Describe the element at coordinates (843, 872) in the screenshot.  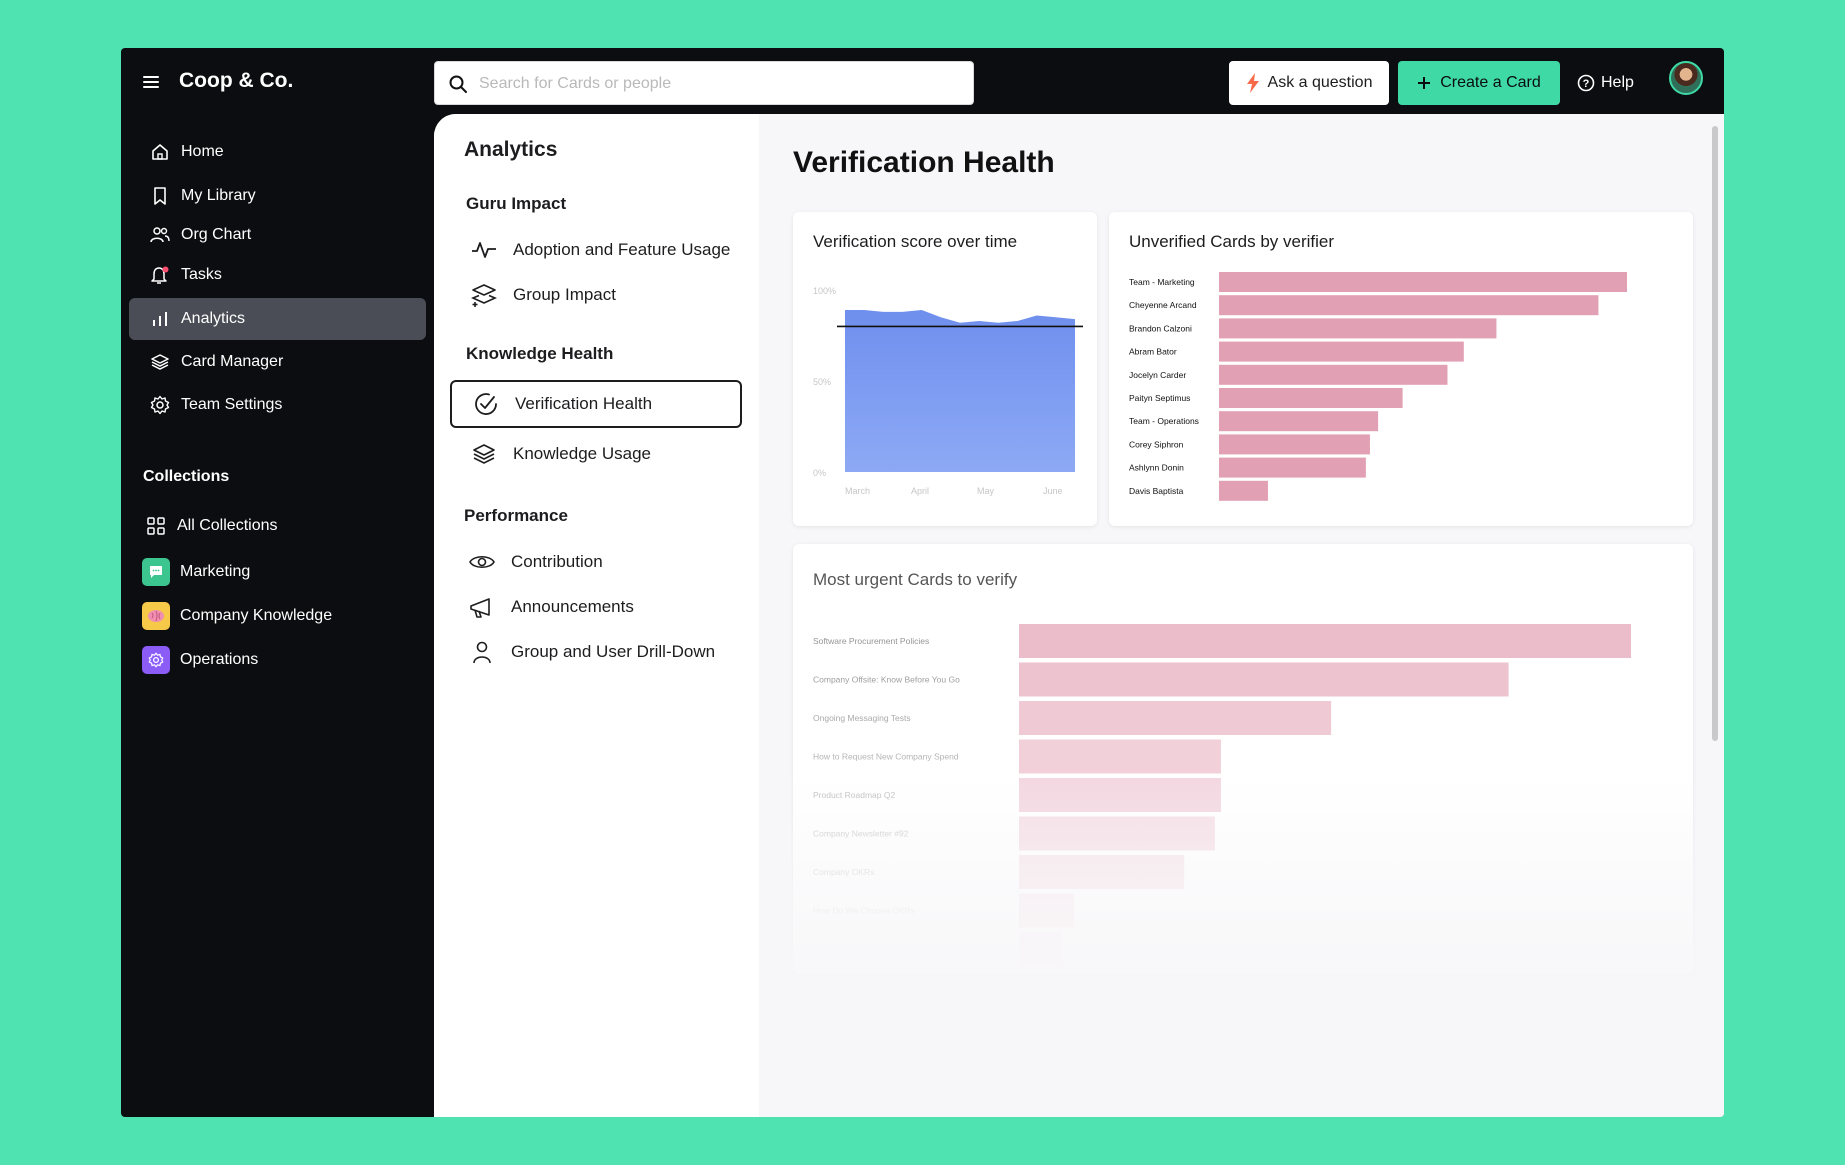
I see `bar-label: Company OKRs` at that location.